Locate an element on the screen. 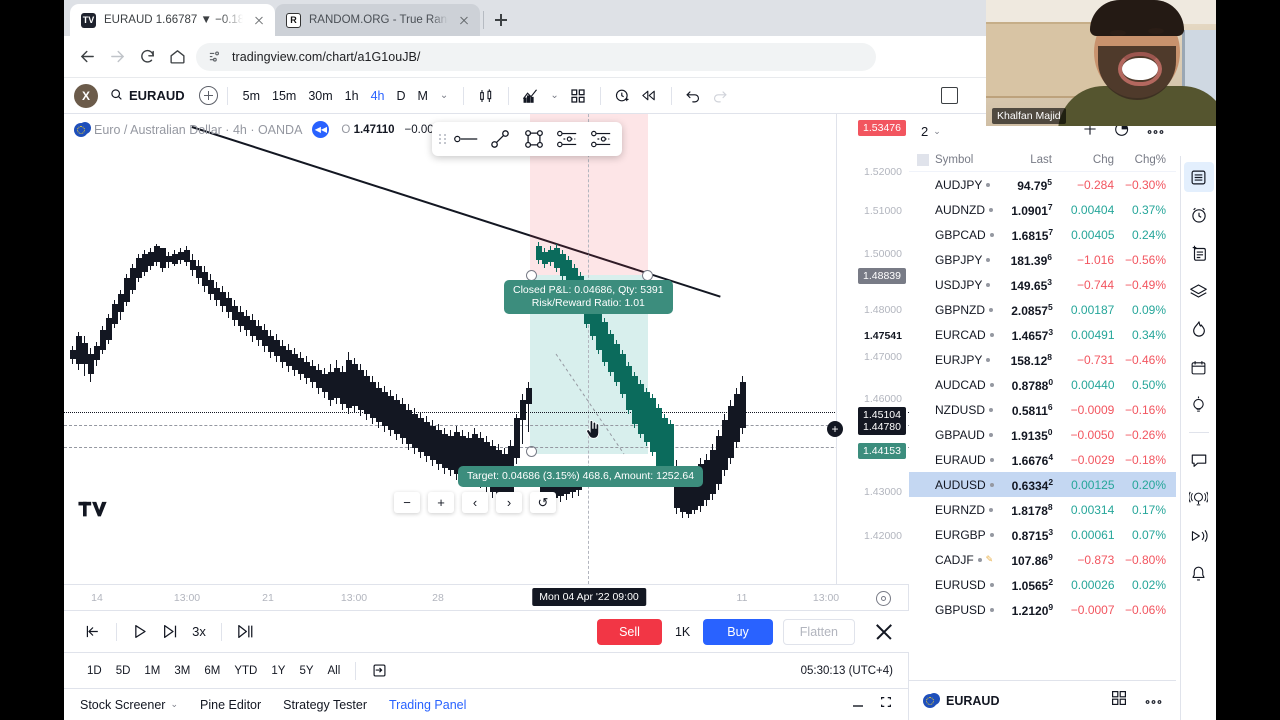 Image resolution: width=1280 pixels, height=720 pixels. watchlist-row-euraud: EURAUD 1.66764 −0.0029 −0.18% is located at coordinates (1042, 459).